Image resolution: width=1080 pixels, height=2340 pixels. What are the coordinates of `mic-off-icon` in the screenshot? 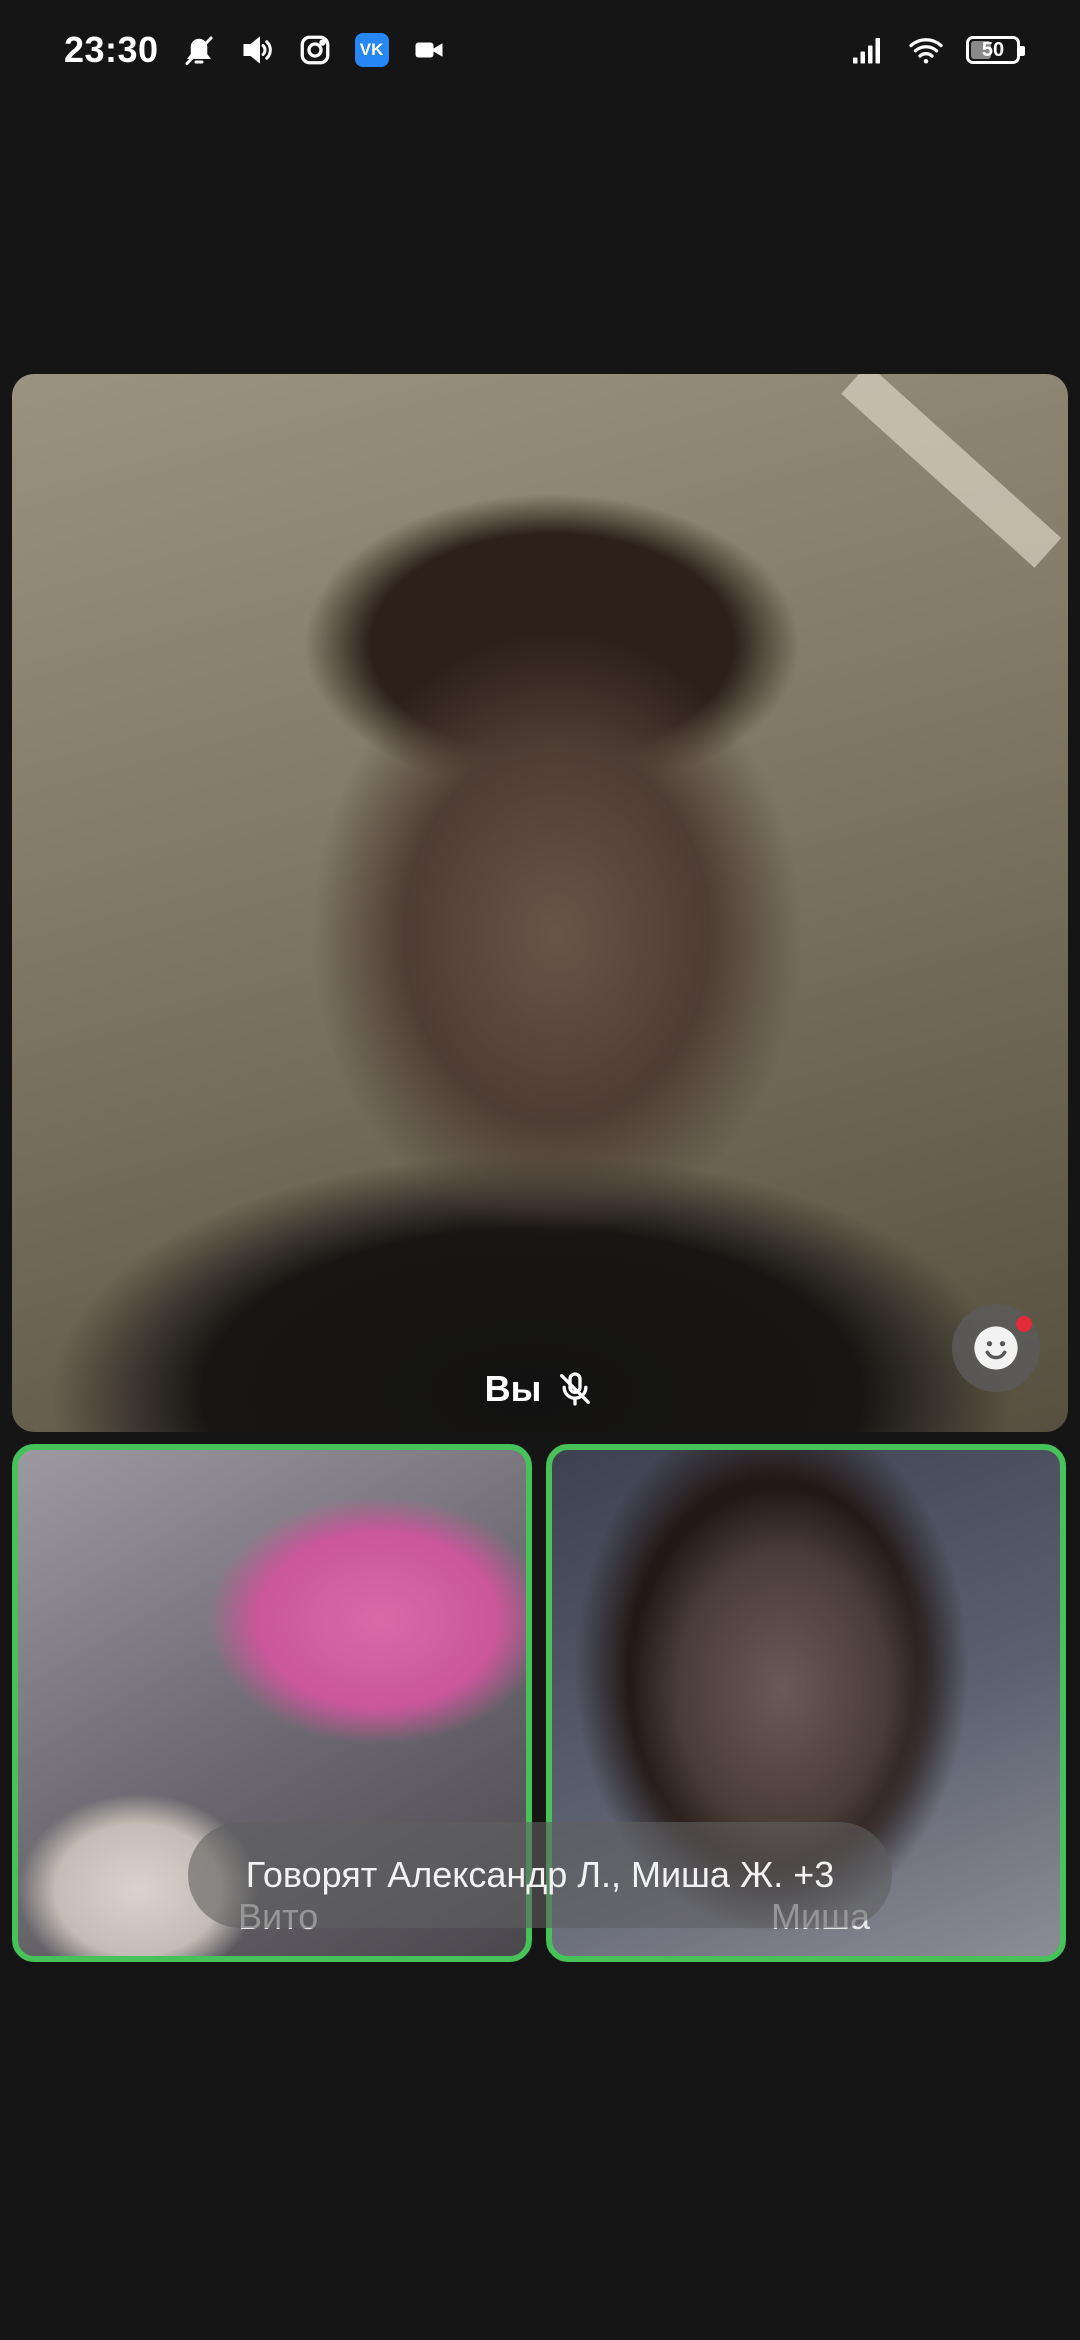 It's located at (575, 1389).